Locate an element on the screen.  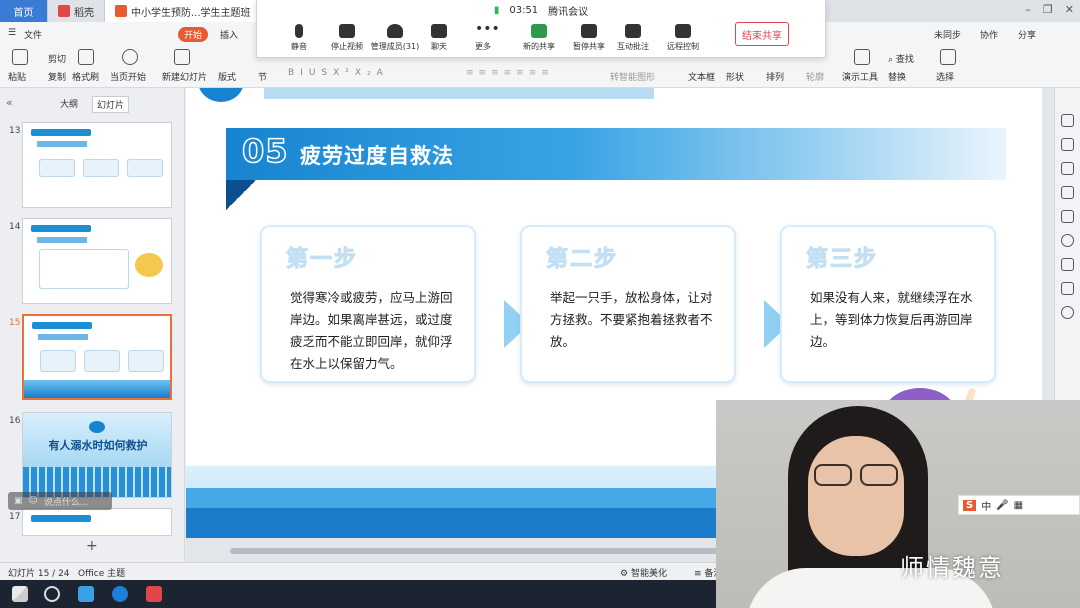
ime-toolbar: S 中 🎤 ▦ is located at coordinates (1019, 505).